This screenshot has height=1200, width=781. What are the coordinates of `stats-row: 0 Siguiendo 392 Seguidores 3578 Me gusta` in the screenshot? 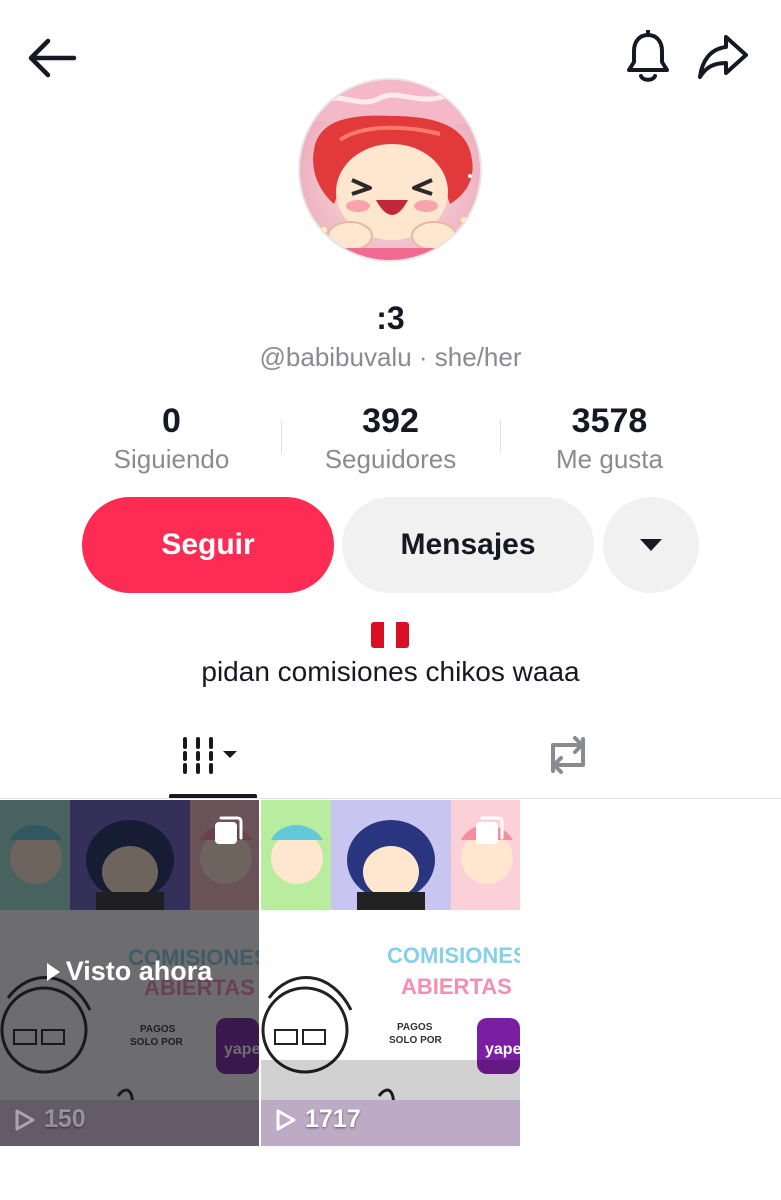 It's located at (390, 440).